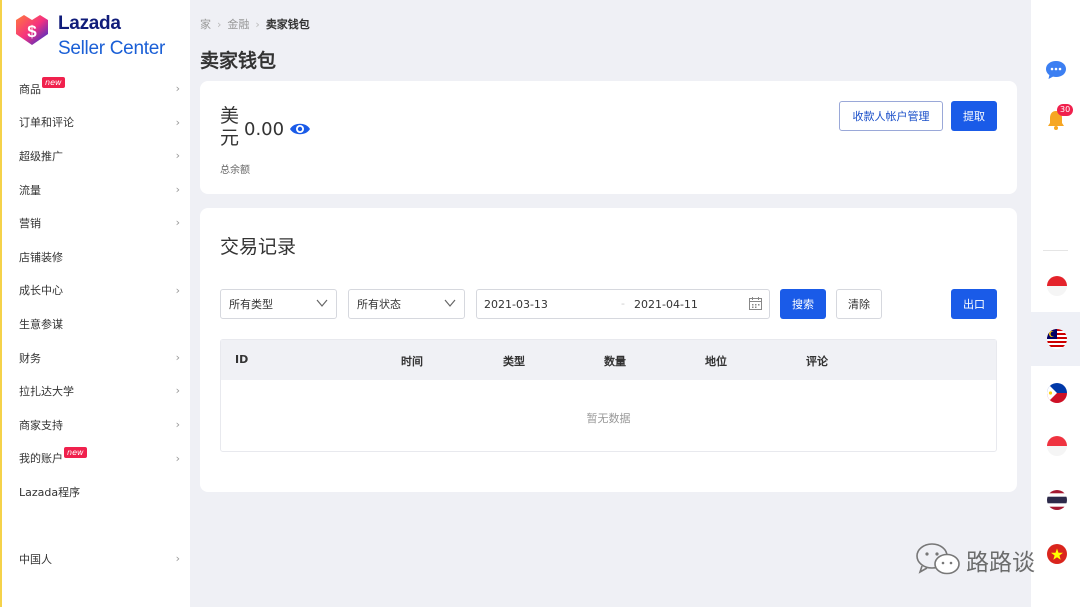  What do you see at coordinates (97, 89) in the screenshot?
I see `sidebar-item-products: 商品 new ›` at bounding box center [97, 89].